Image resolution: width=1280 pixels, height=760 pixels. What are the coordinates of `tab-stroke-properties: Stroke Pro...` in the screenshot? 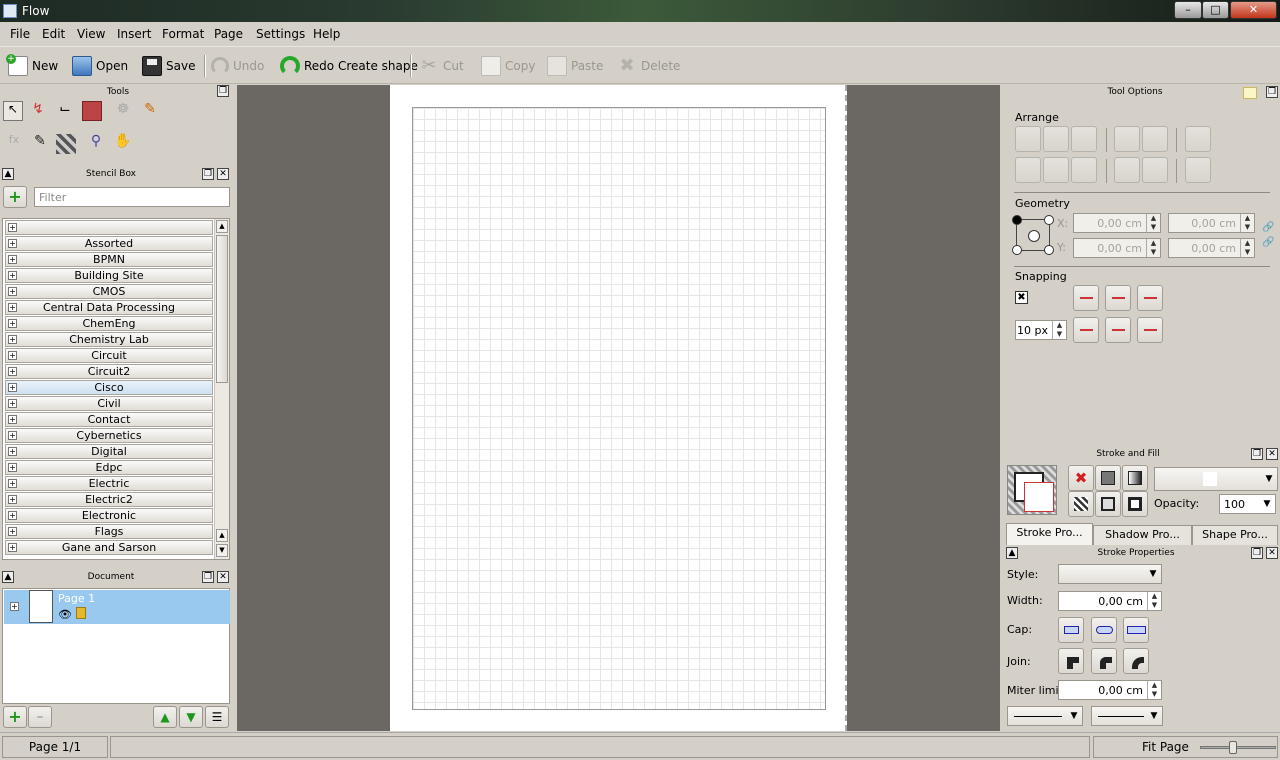 It's located at (1049, 534).